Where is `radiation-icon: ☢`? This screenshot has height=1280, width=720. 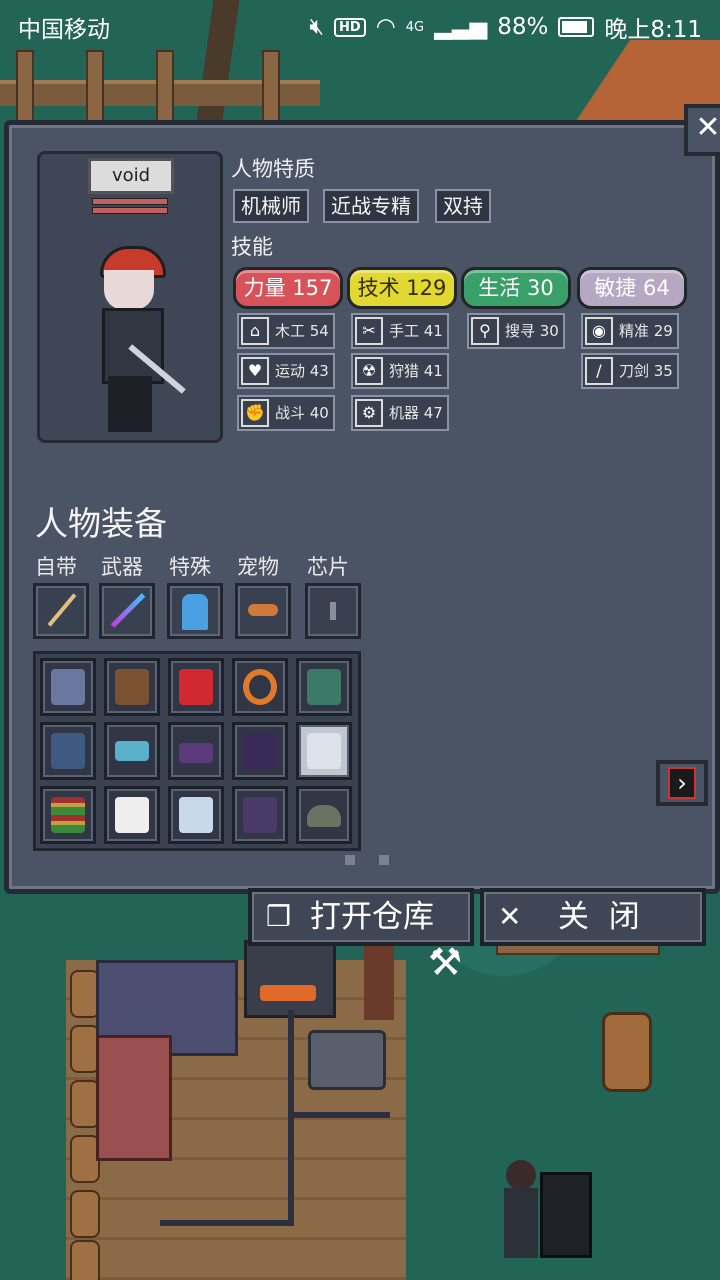
radiation-icon: ☢ is located at coordinates (369, 371).